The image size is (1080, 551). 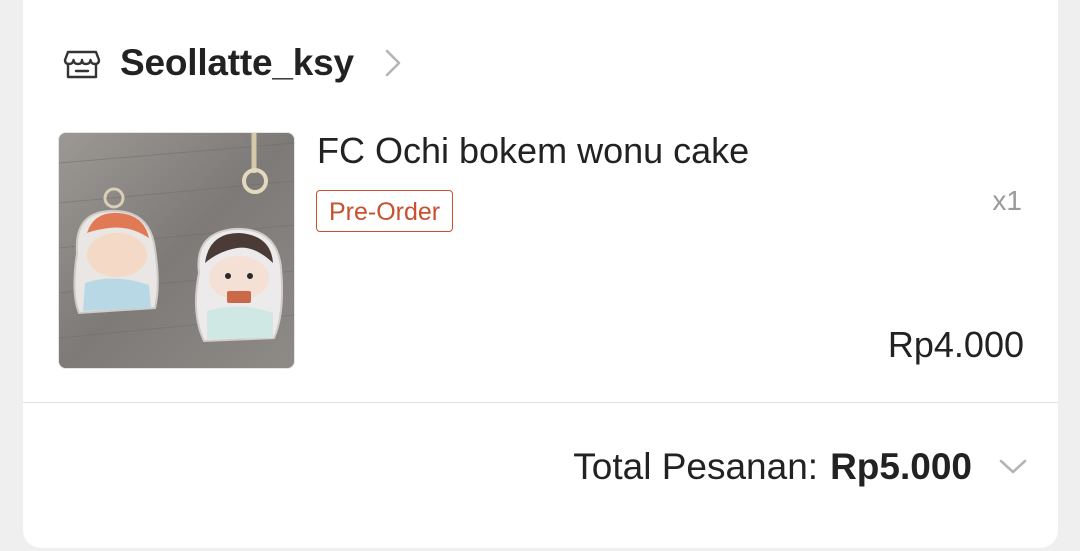 What do you see at coordinates (533, 151) in the screenshot?
I see `product-name: FC Ochi bokem wonu cake` at bounding box center [533, 151].